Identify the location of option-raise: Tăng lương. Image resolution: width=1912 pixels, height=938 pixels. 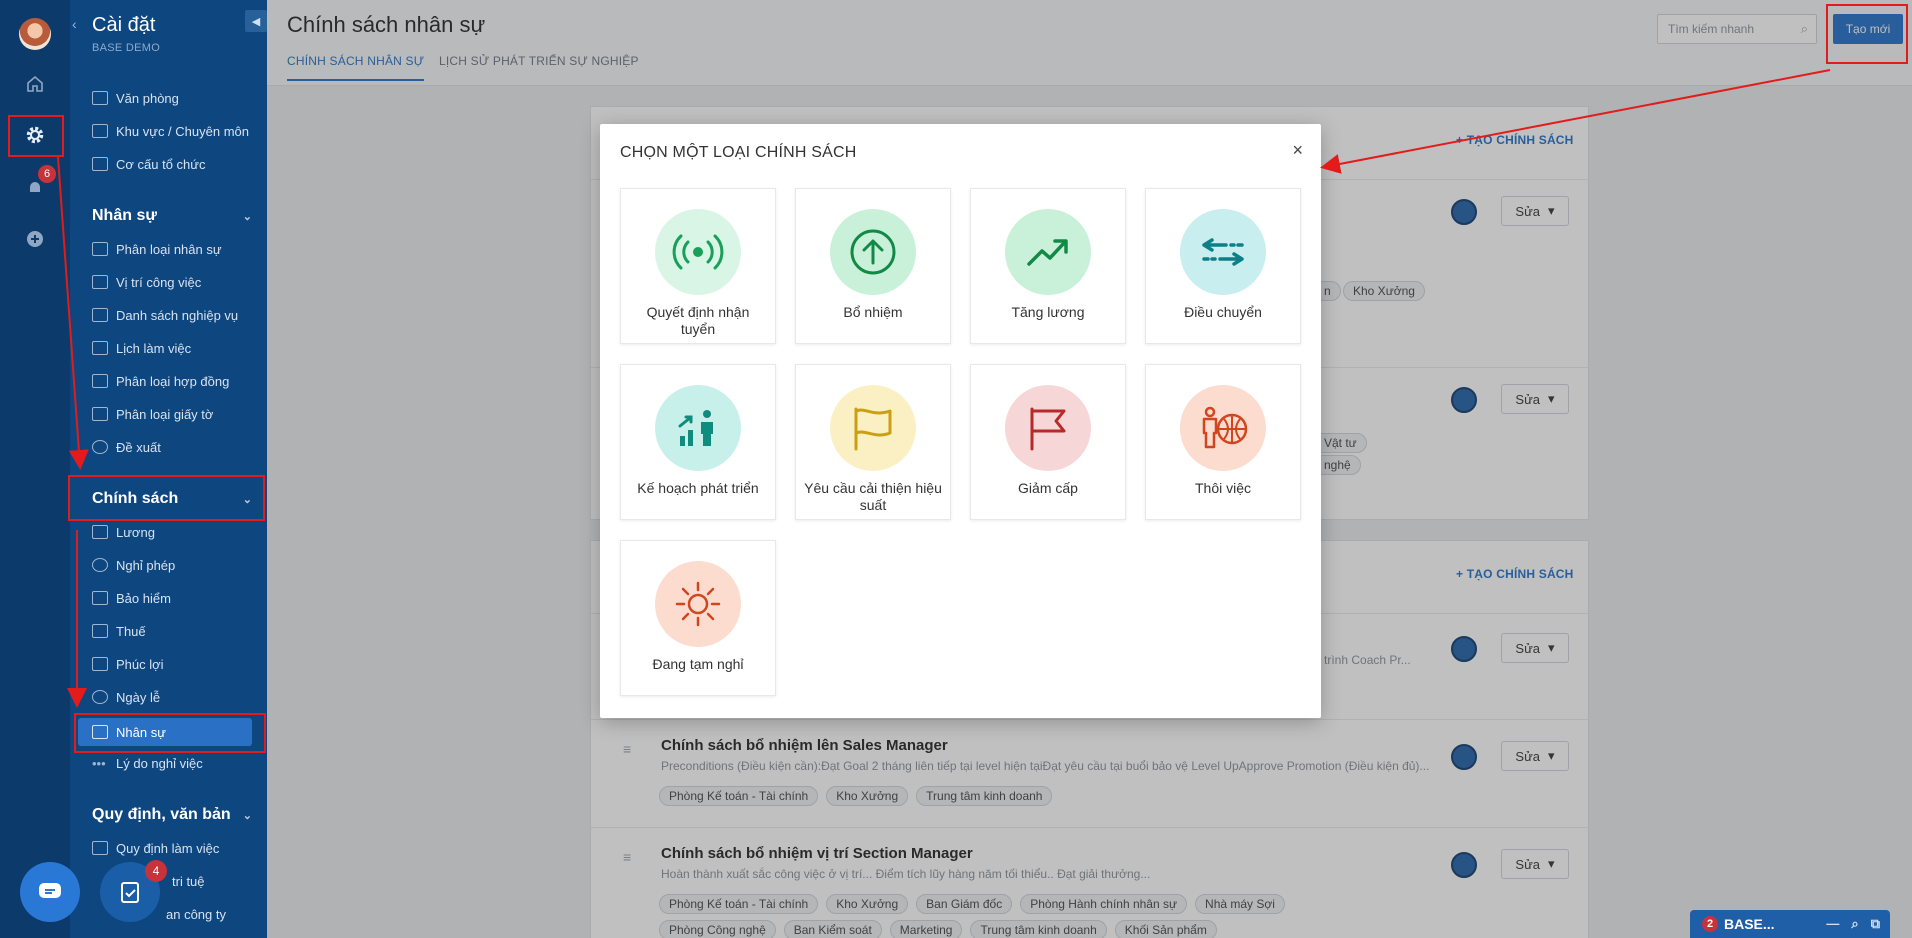
(1048, 266).